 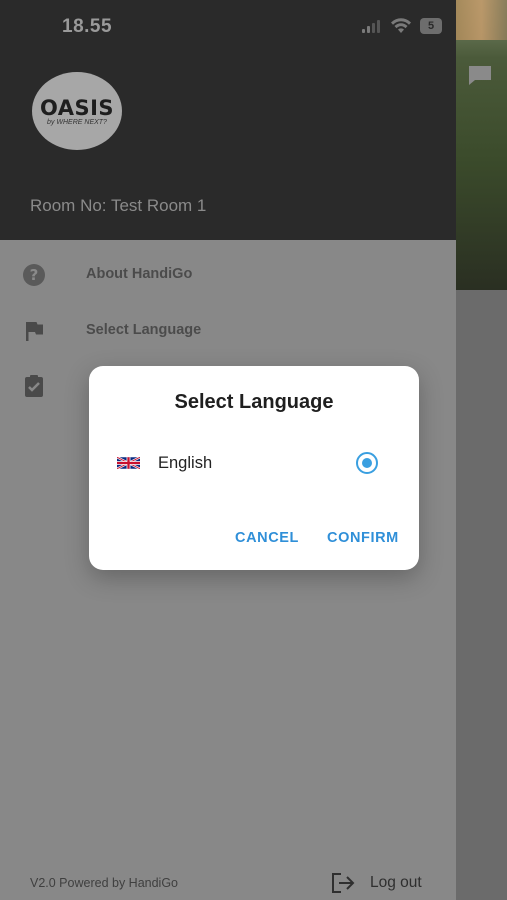 I want to click on menu-label: About HandiGo, so click(x=139, y=274).